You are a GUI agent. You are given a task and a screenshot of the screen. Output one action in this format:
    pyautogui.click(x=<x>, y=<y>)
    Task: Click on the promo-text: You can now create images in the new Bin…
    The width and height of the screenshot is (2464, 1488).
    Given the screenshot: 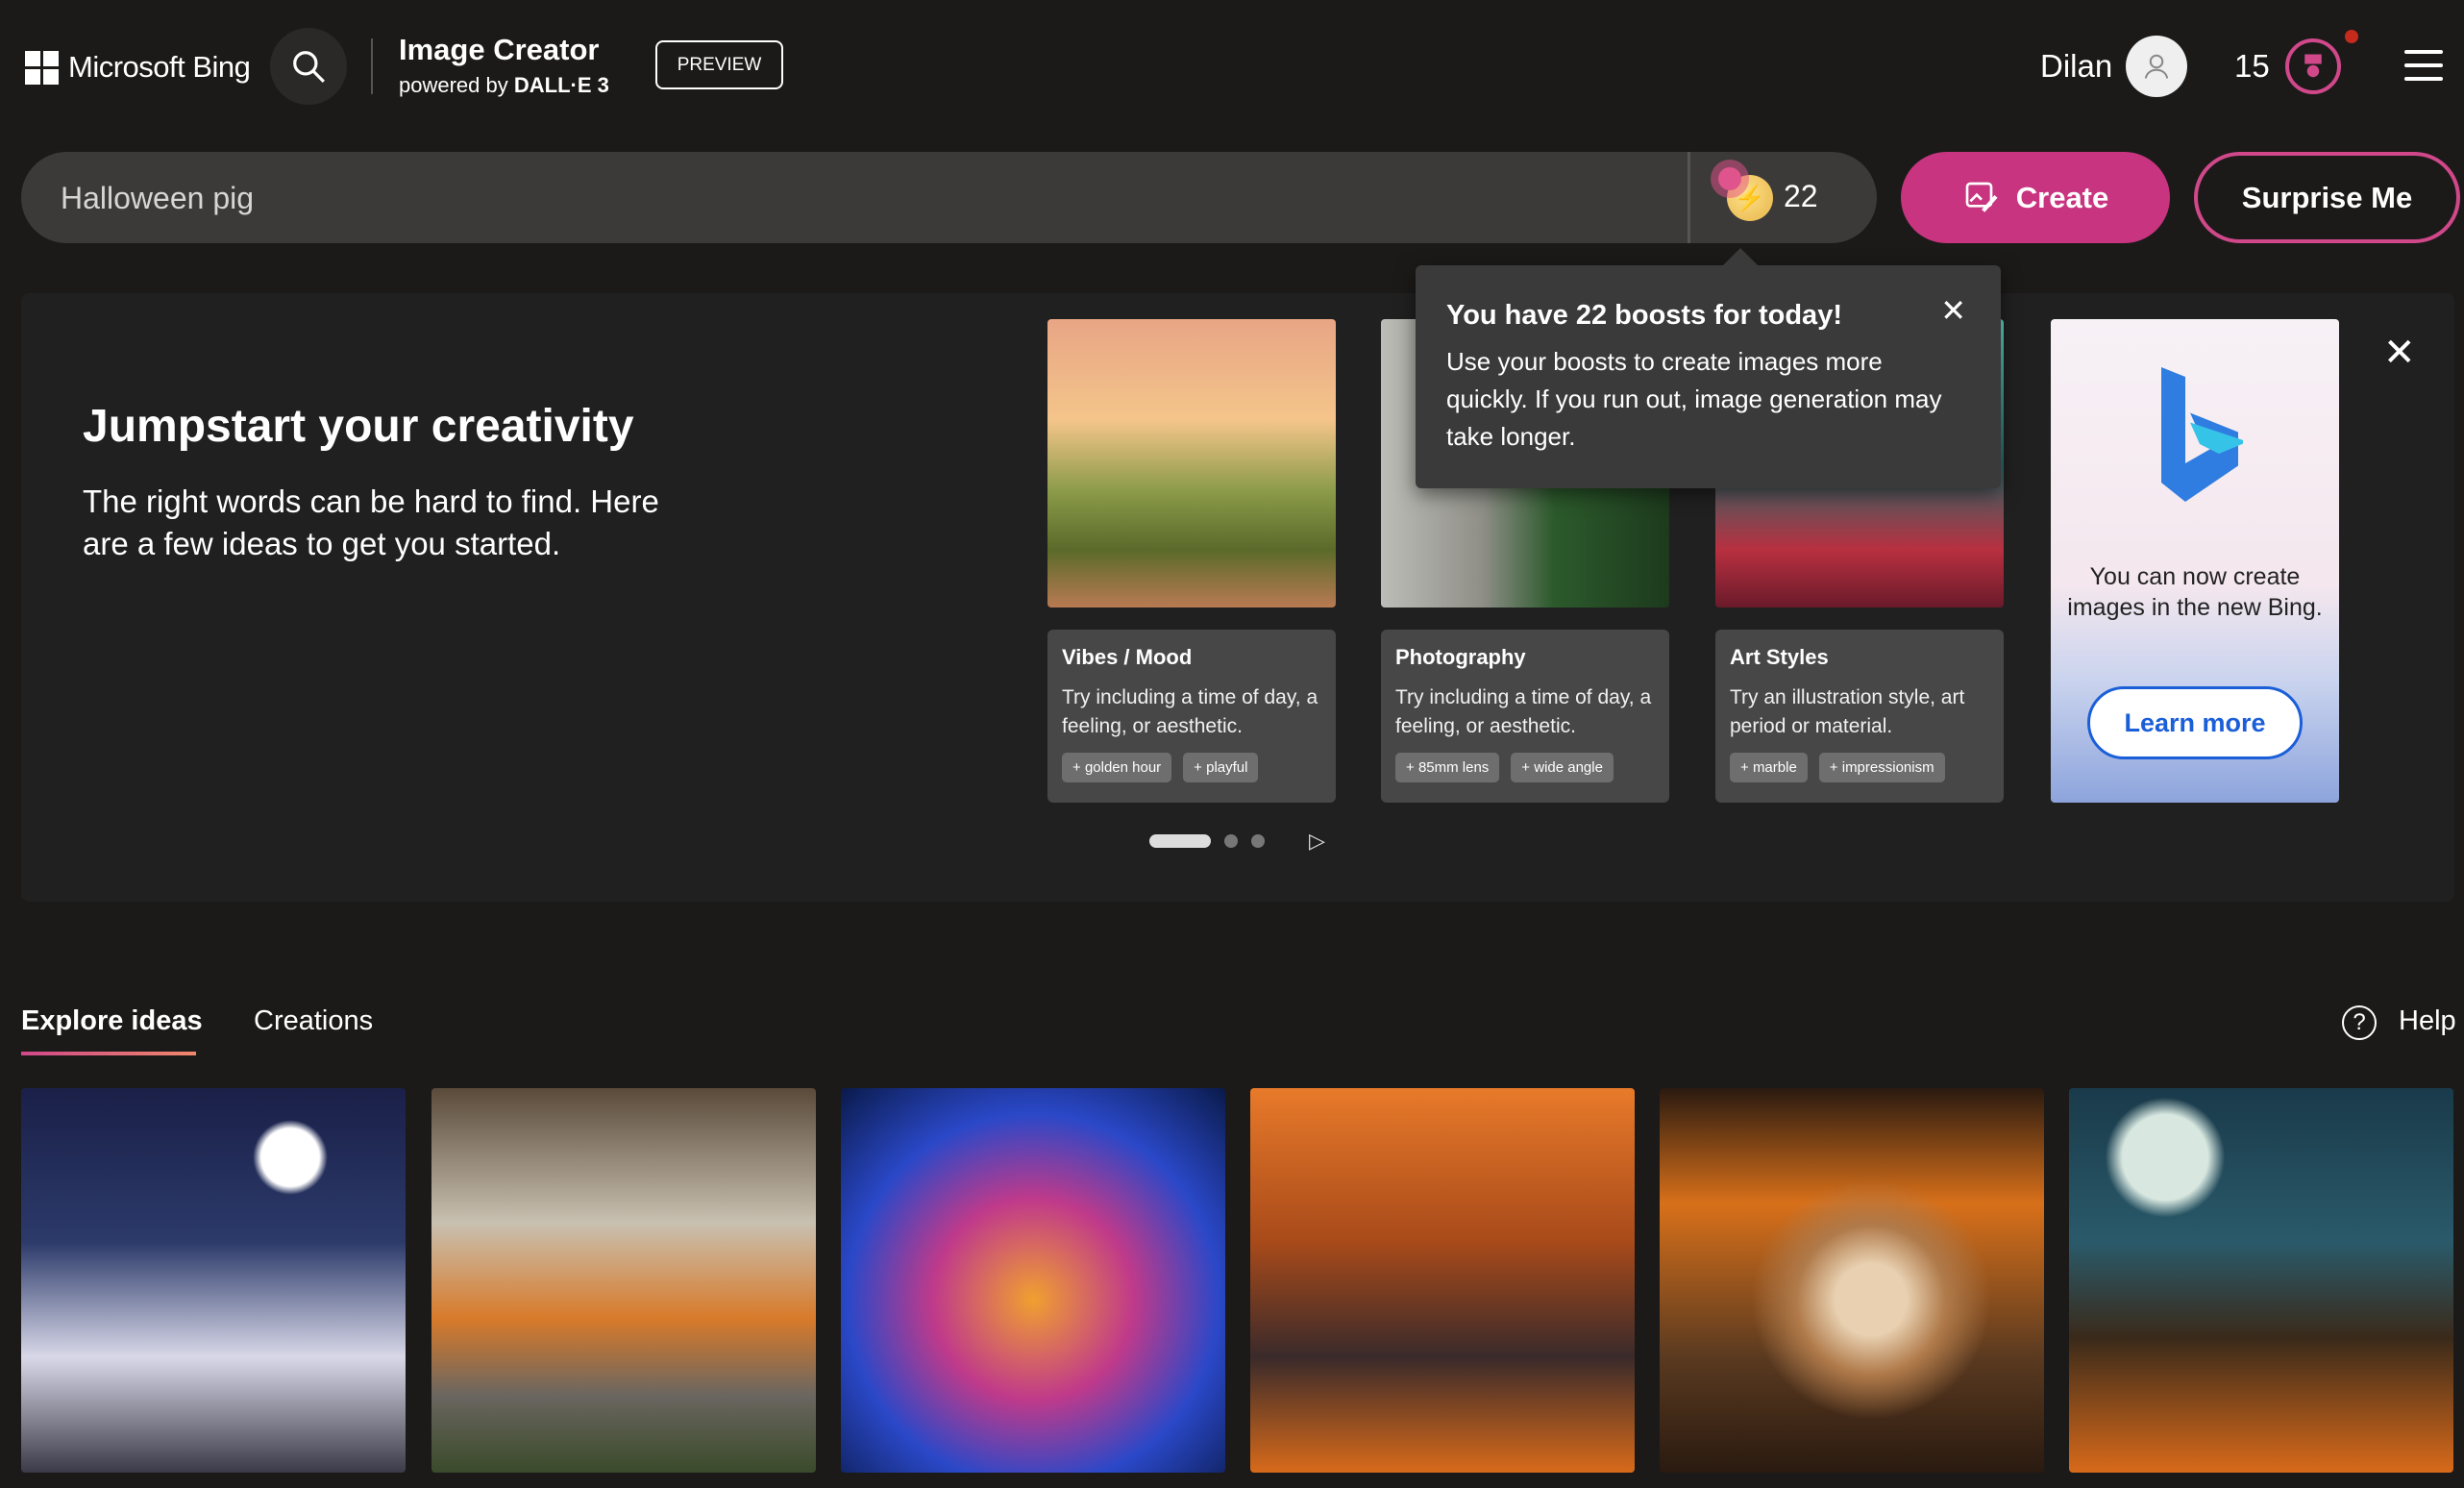 What is the action you would take?
    pyautogui.click(x=2195, y=592)
    